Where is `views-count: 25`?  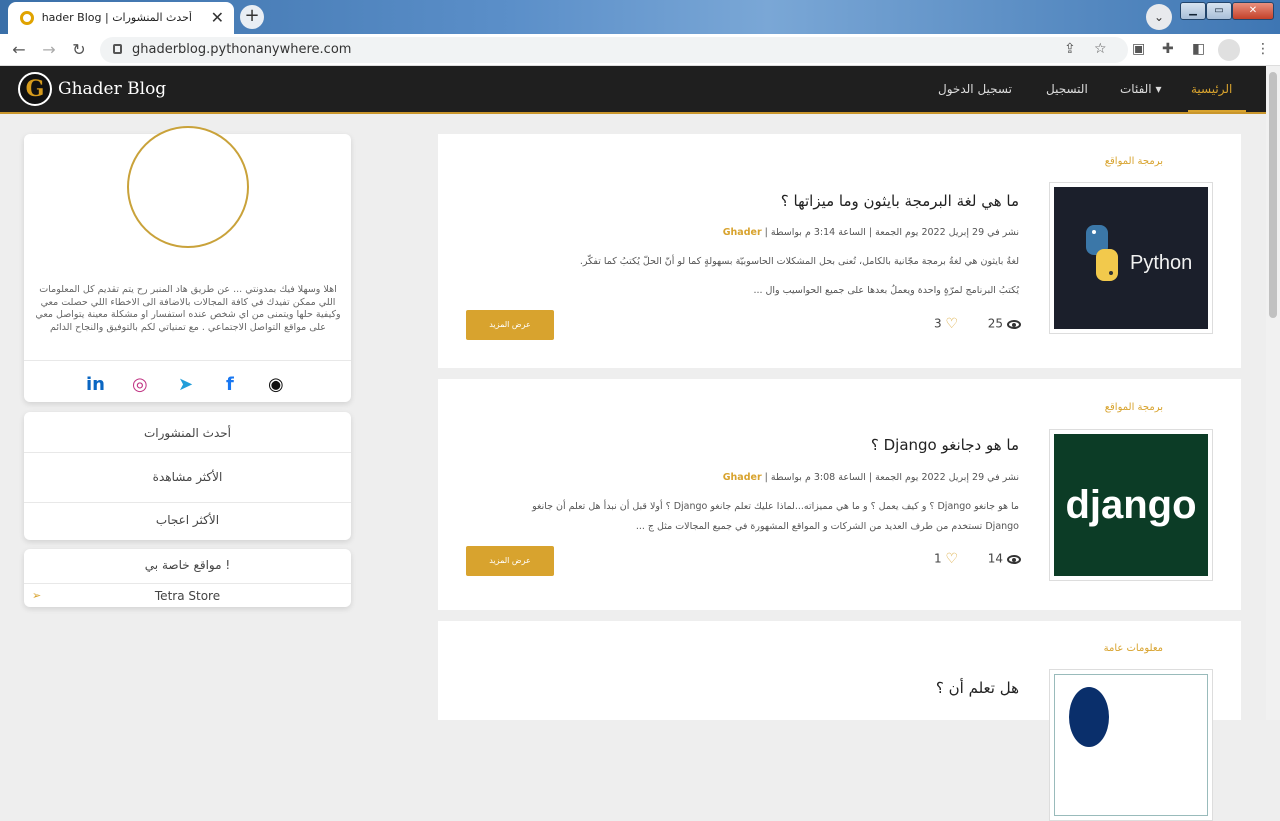
views-count: 25 is located at coordinates (995, 323).